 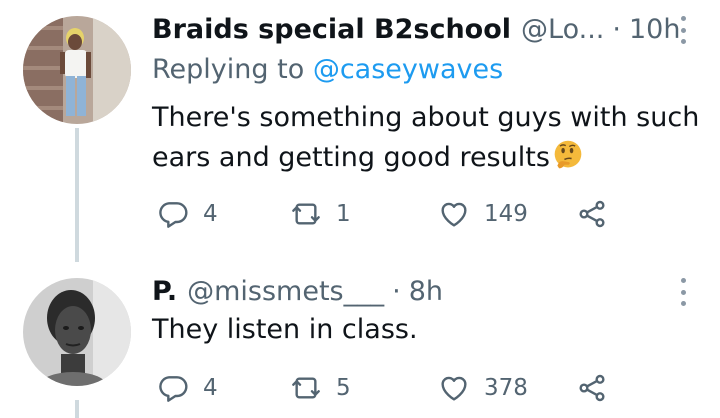 I want to click on replying-to-label: Replying to, so click(x=228, y=69).